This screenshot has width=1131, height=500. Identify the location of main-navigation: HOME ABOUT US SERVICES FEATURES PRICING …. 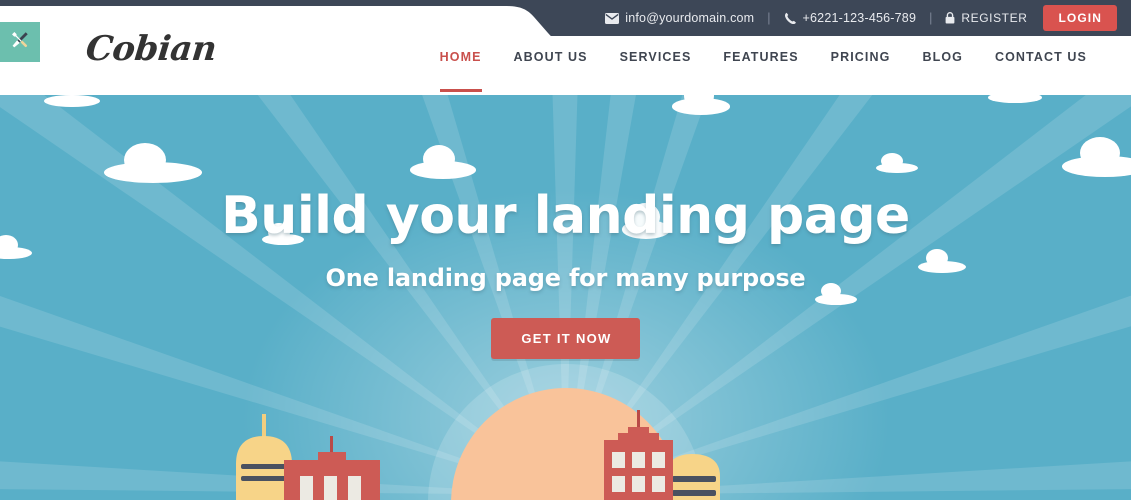
(763, 71).